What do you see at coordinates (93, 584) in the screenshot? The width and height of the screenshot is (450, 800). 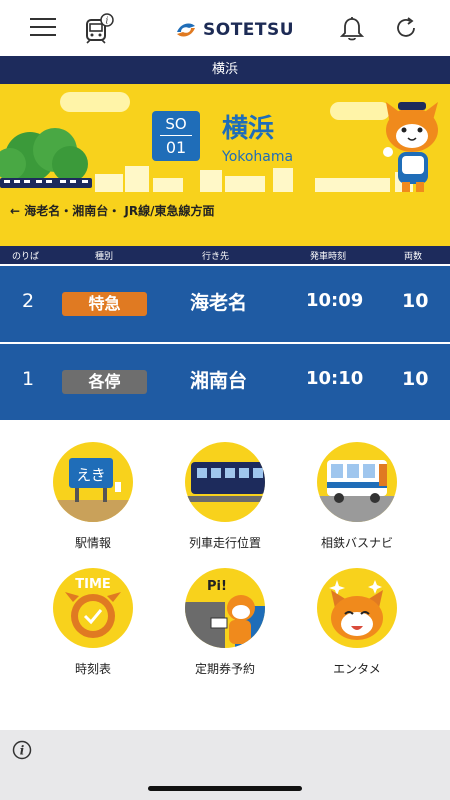 I see `timetable-icon-text: TIME` at bounding box center [93, 584].